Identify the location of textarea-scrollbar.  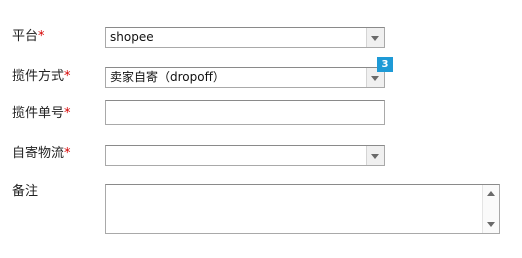
(490, 209).